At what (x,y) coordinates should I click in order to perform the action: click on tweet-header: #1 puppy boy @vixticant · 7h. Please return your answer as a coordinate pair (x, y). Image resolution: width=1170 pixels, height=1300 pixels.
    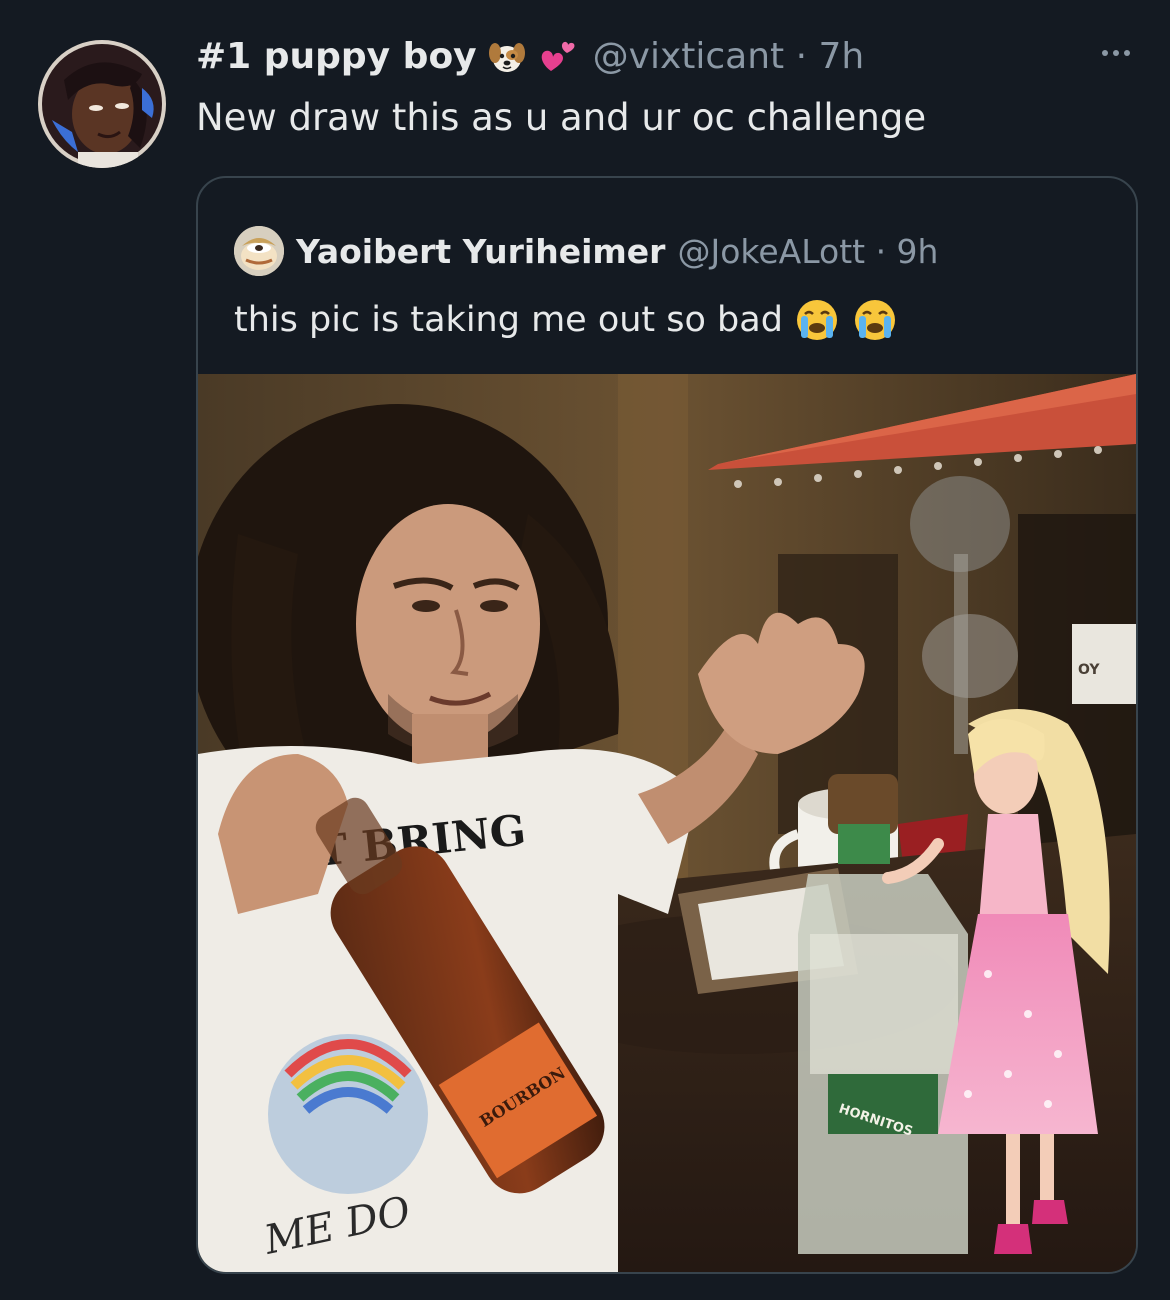
    Looking at the image, I should click on (530, 56).